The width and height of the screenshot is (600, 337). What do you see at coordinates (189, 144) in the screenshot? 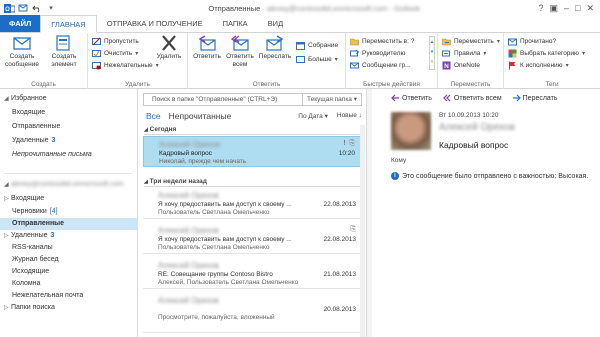
I see `message-sender: Алексей Орехов` at bounding box center [189, 144].